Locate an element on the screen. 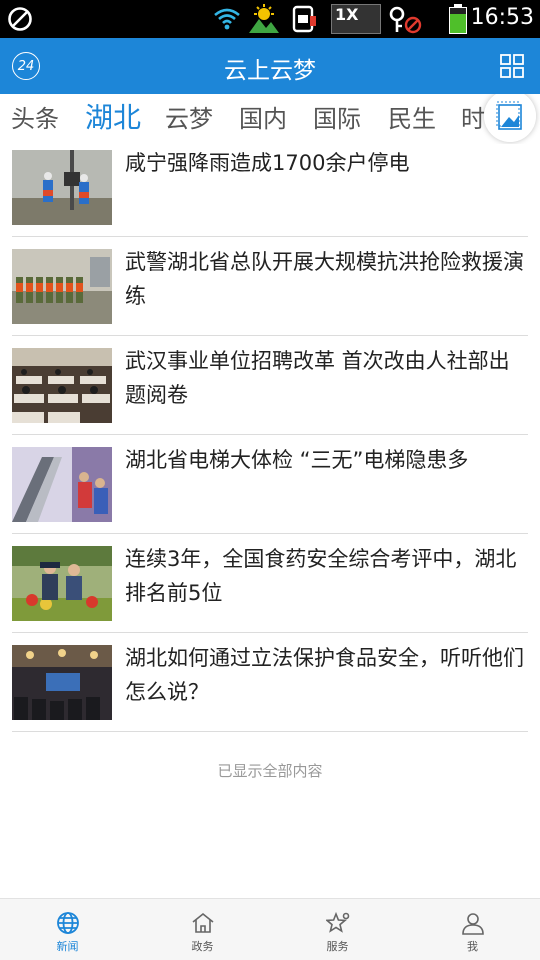 Image resolution: width=540 pixels, height=960 pixels. news-item: 武汉事业单位招聘改革 首次改由人社部出题阅卷 is located at coordinates (270, 385).